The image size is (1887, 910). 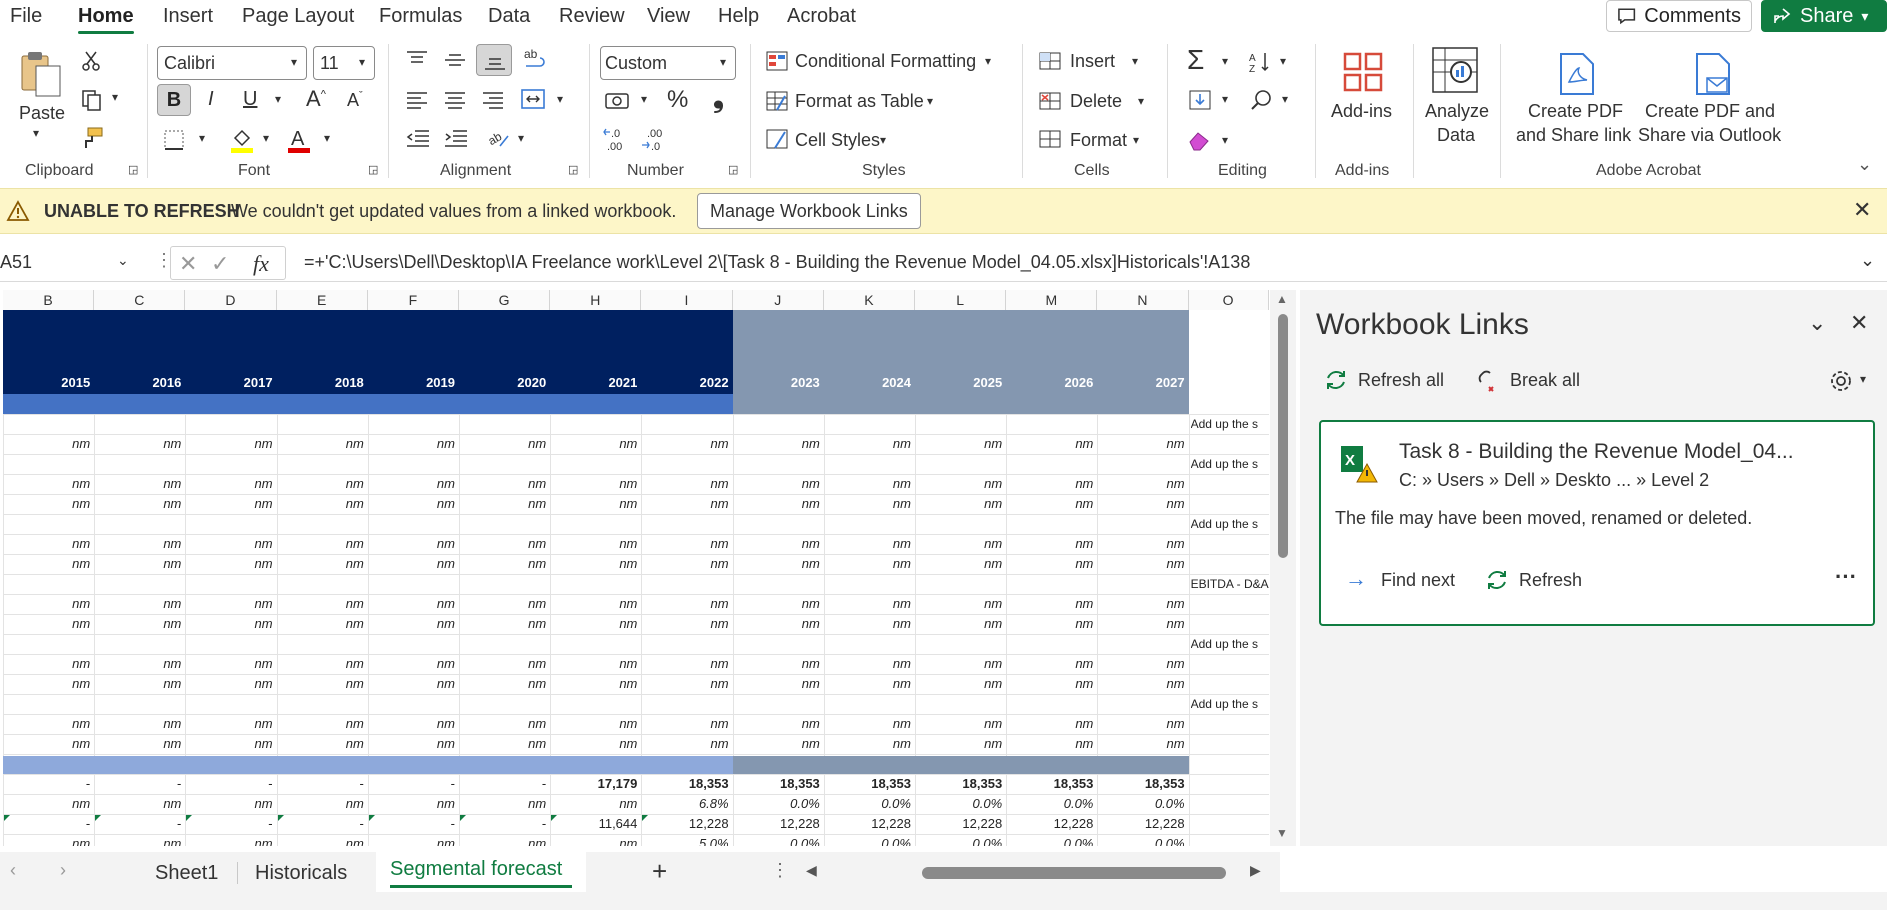 What do you see at coordinates (139, 383) in the screenshot?
I see `year-header: 2016` at bounding box center [139, 383].